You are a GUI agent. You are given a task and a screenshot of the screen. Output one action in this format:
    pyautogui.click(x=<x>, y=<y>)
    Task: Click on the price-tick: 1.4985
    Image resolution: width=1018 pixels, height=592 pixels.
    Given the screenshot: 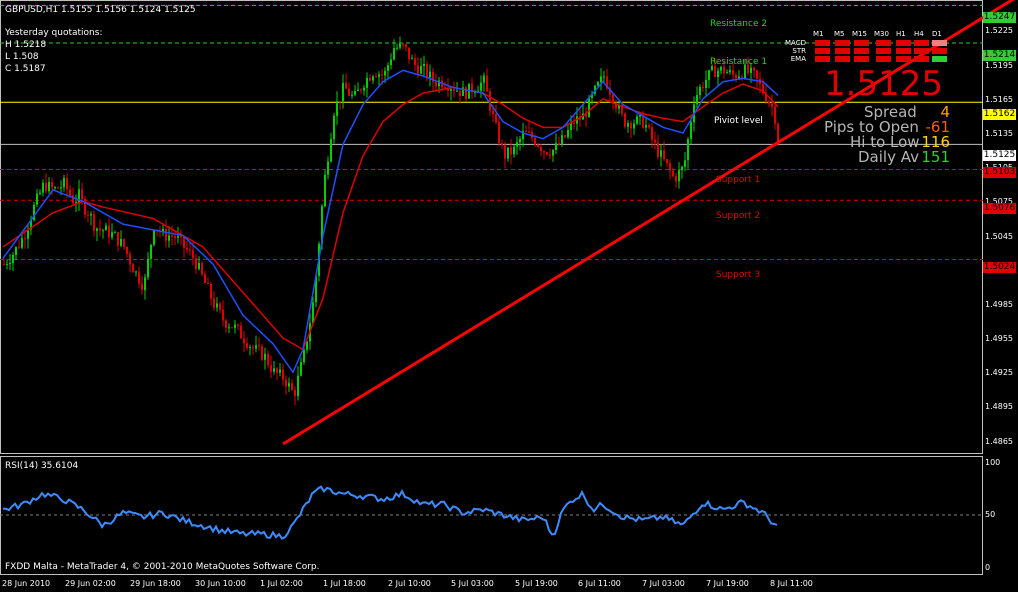 What is the action you would take?
    pyautogui.click(x=999, y=304)
    